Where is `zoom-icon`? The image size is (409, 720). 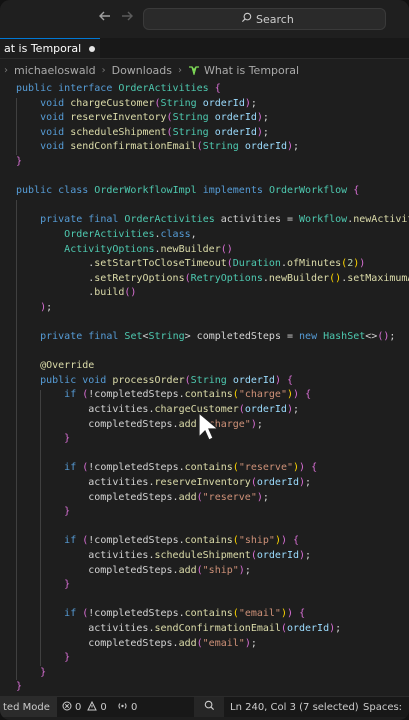
zoom-icon is located at coordinates (209, 707).